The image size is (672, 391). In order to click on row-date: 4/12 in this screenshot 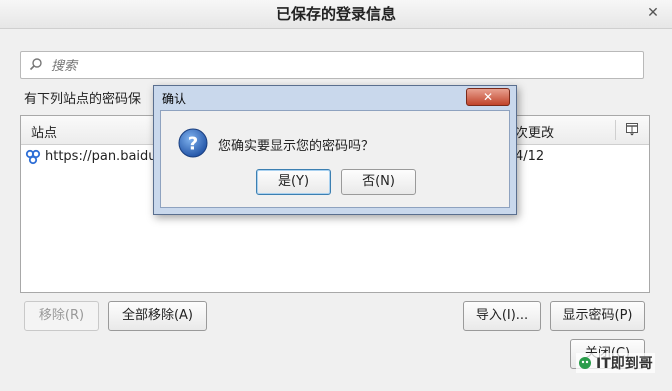, I will do `click(530, 156)`.